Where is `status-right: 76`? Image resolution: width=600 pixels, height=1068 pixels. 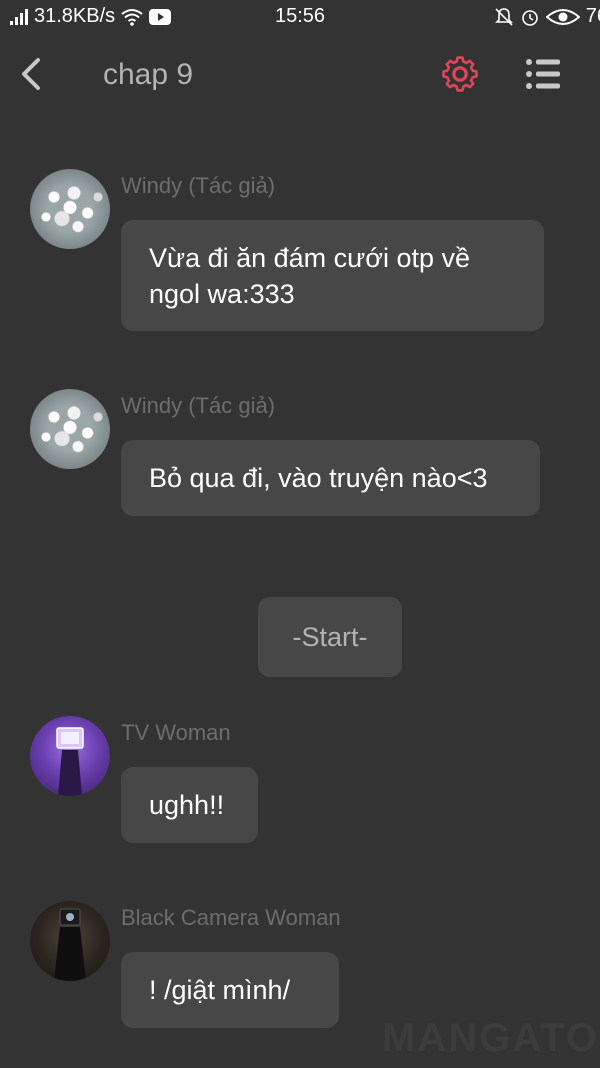
status-right: 76 is located at coordinates (547, 16).